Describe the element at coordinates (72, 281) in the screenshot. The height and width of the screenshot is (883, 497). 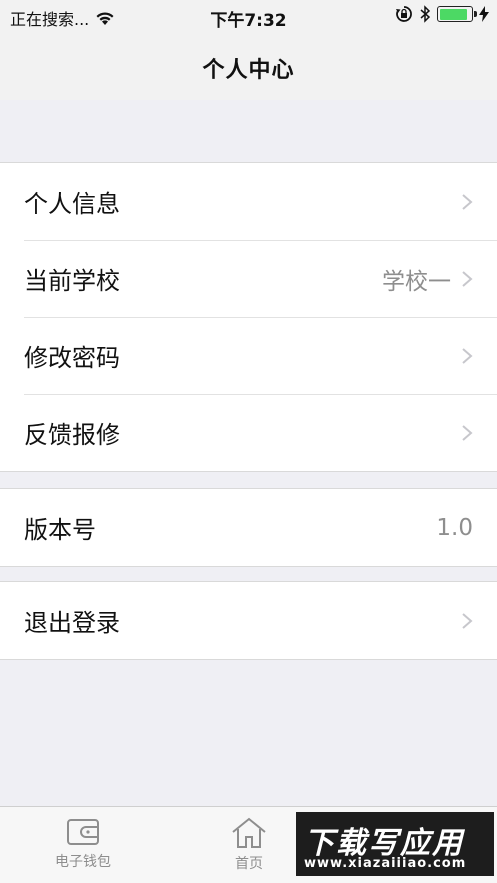
I see `row-label: 当前学校` at that location.